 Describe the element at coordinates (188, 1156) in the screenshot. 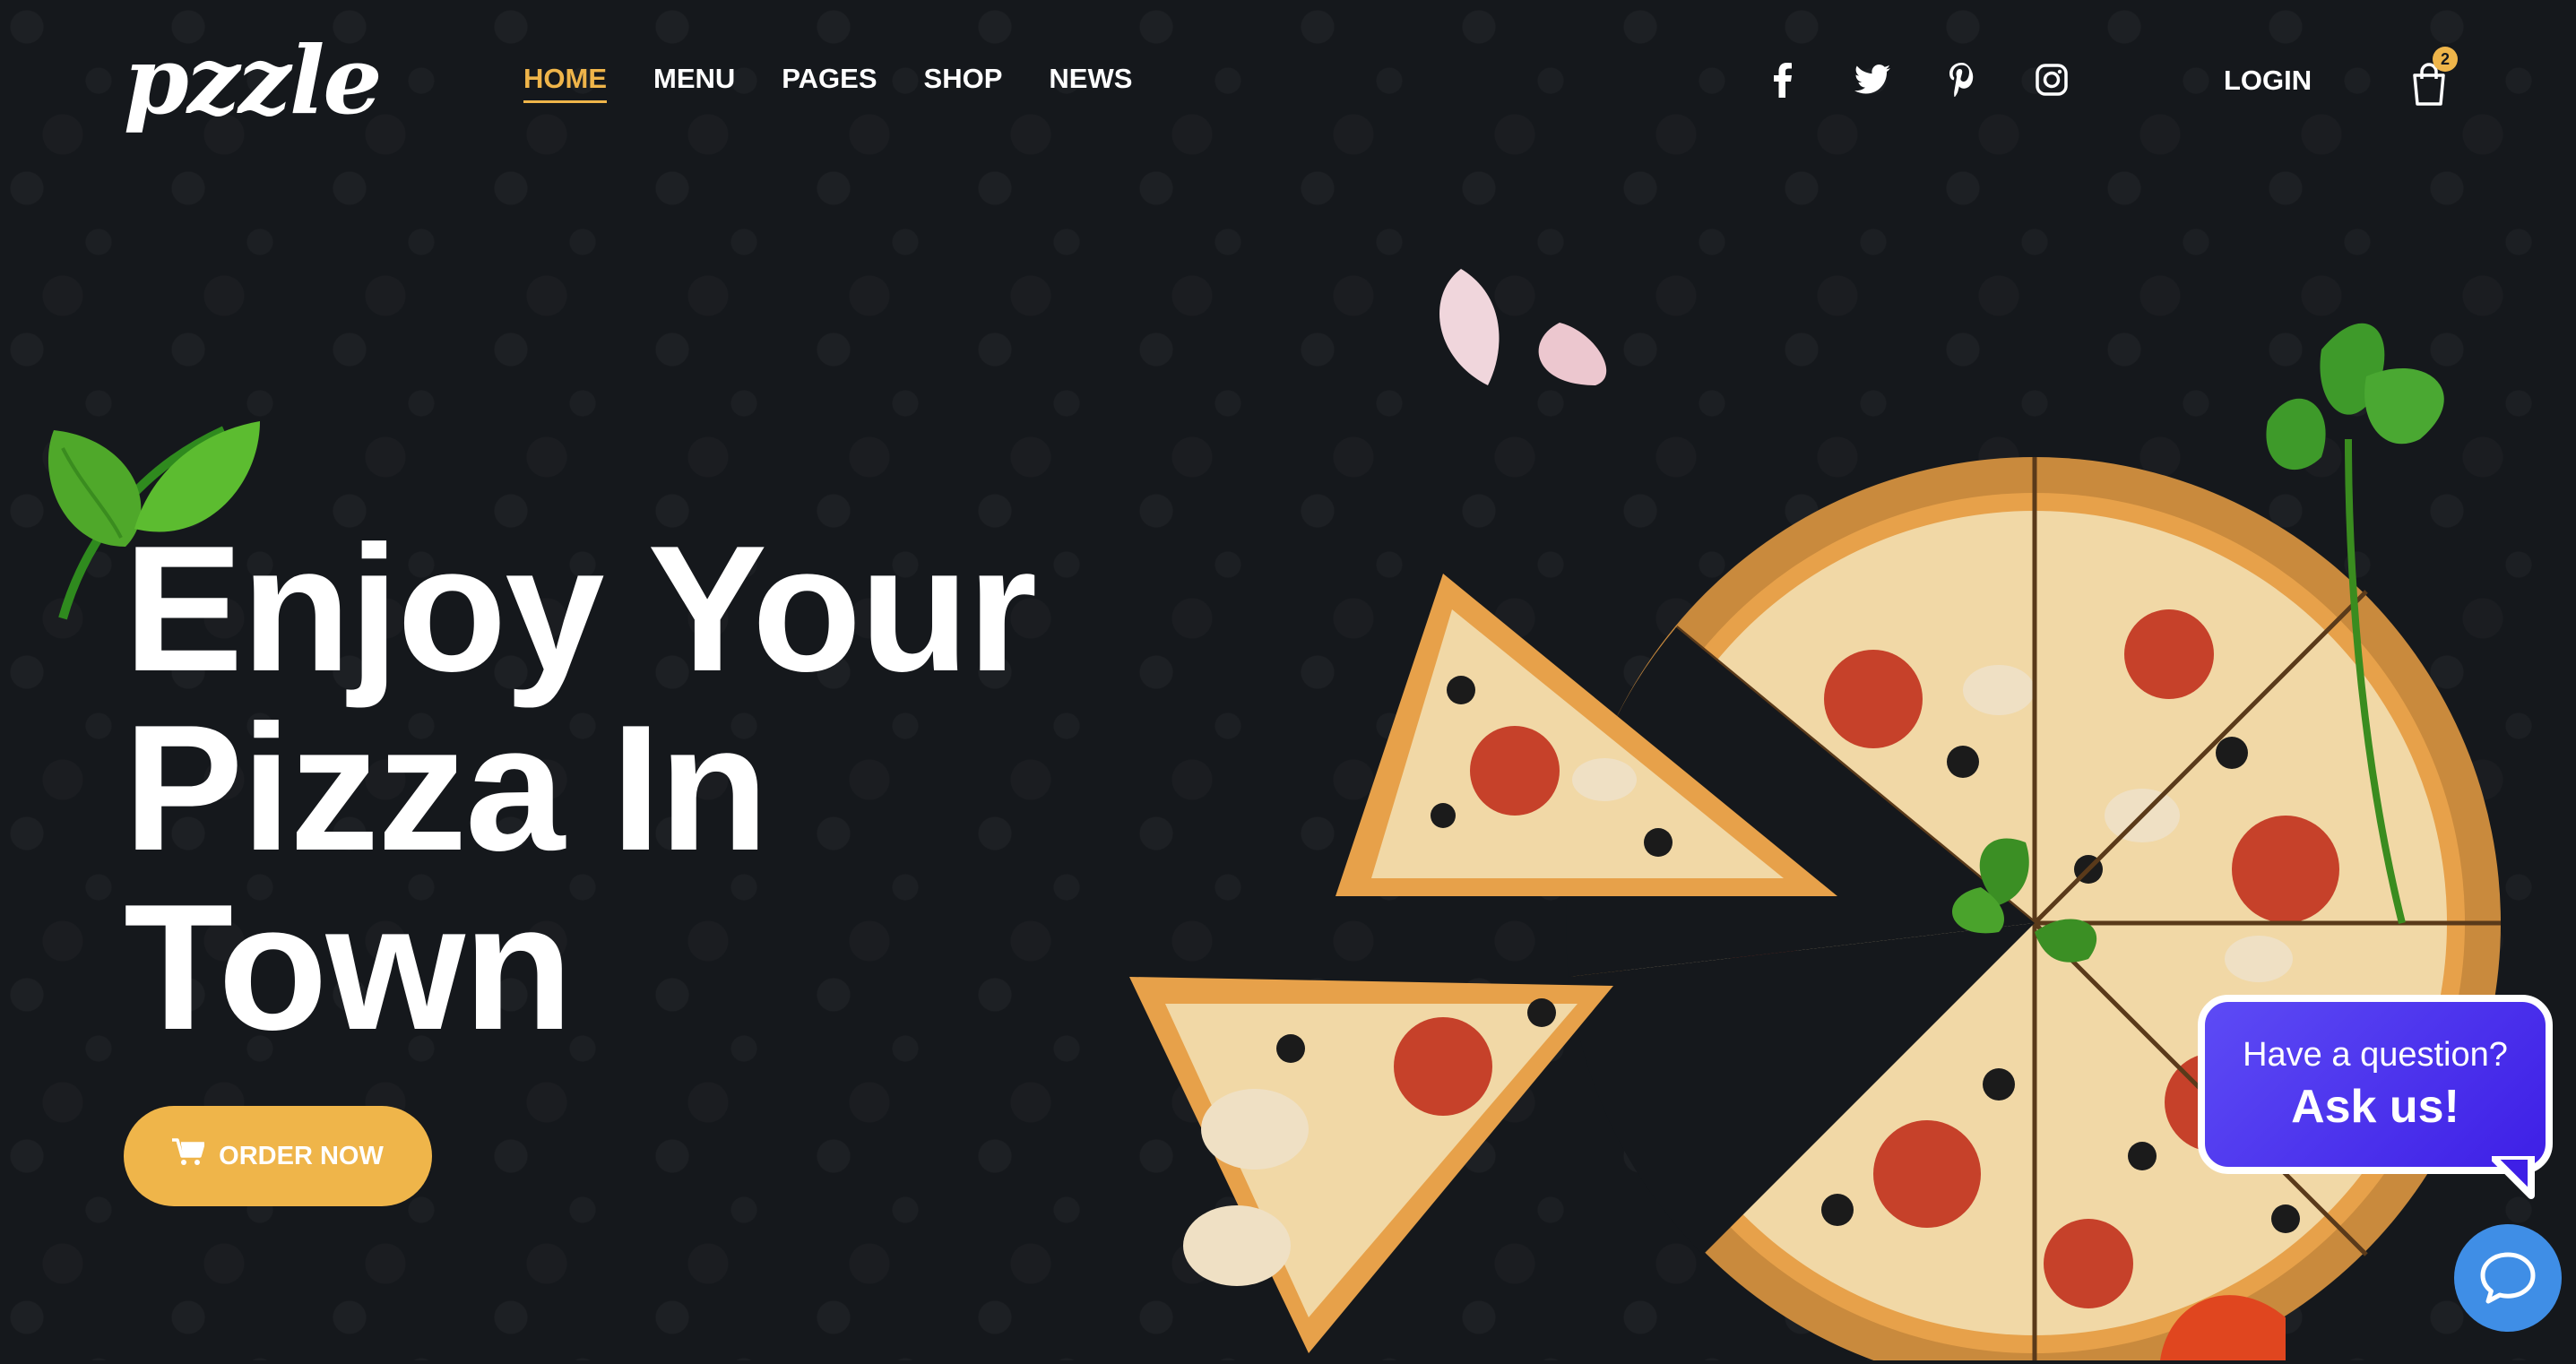

I see `cart-icon` at that location.